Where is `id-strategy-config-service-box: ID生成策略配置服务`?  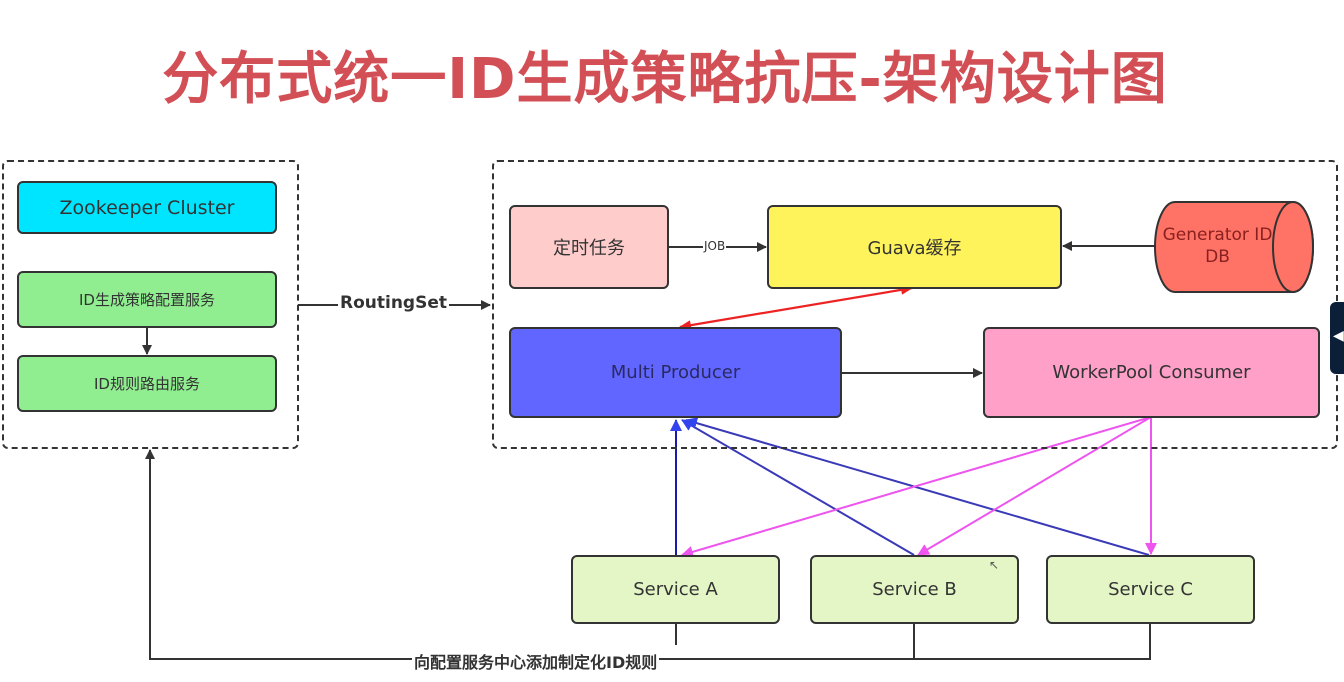 id-strategy-config-service-box: ID生成策略配置服务 is located at coordinates (147, 299).